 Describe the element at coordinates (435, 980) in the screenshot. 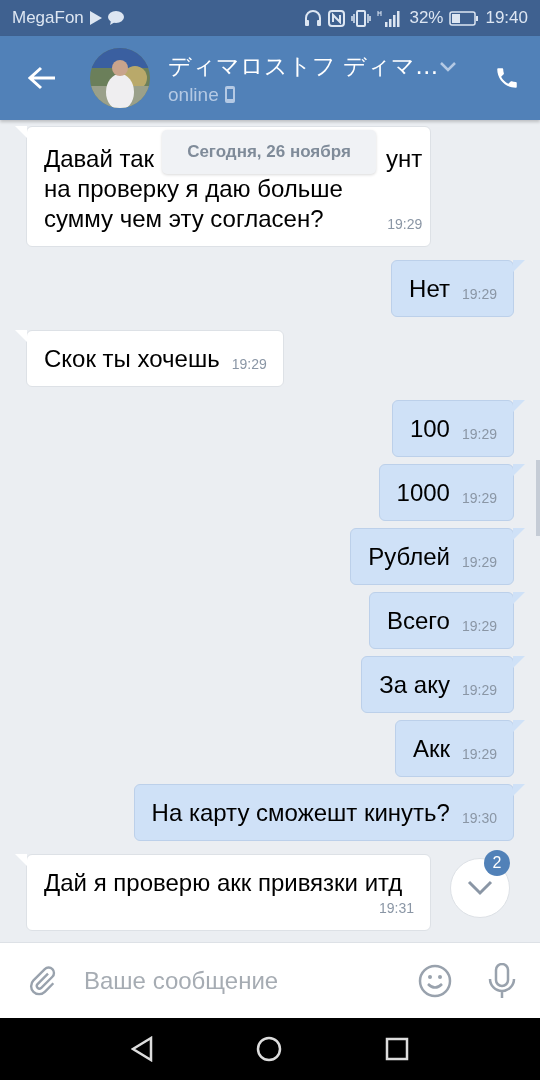

I see `emoji-icon` at that location.